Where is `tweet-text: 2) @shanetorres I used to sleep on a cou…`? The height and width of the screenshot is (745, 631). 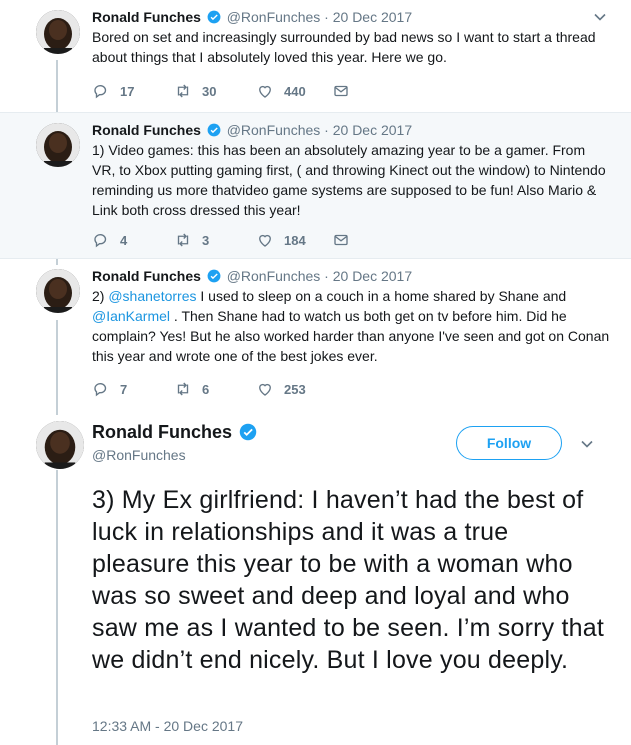 tweet-text: 2) @shanetorres I used to sleep on a cou… is located at coordinates (351, 326).